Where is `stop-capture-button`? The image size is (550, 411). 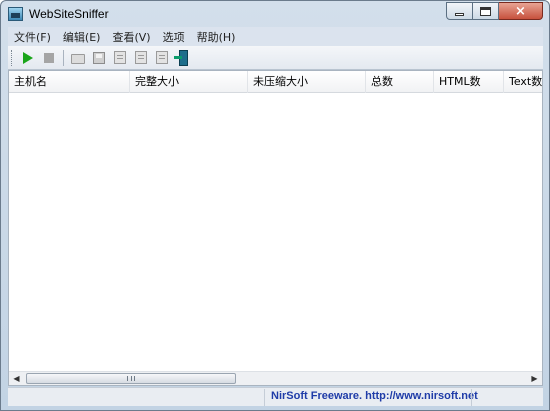 stop-capture-button is located at coordinates (49, 58).